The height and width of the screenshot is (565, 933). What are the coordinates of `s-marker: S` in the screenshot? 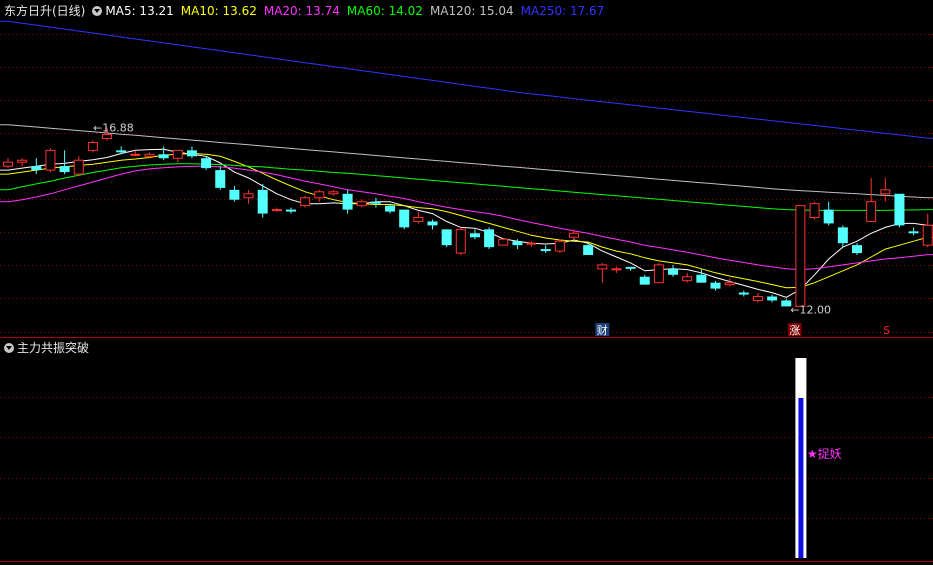 It's located at (886, 330).